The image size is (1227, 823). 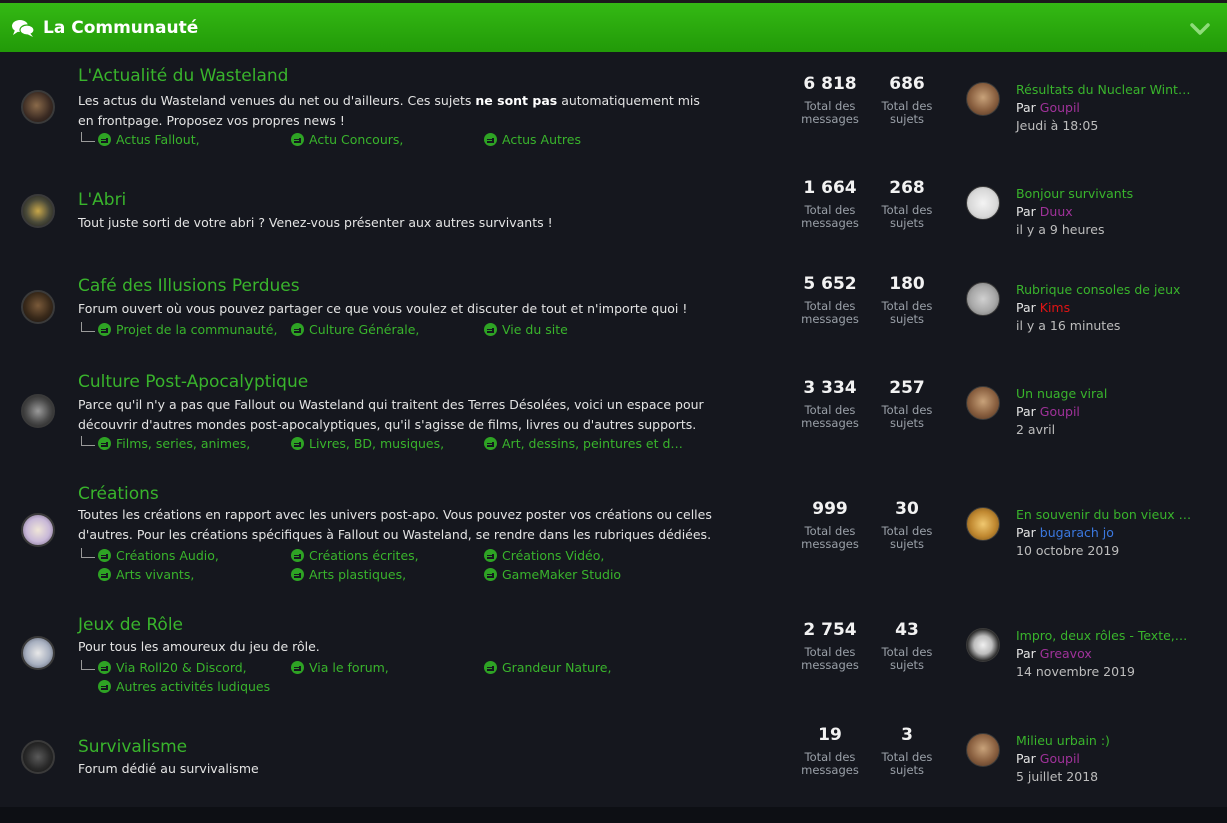 What do you see at coordinates (347, 139) in the screenshot?
I see `subforum-link: Actu Concours,` at bounding box center [347, 139].